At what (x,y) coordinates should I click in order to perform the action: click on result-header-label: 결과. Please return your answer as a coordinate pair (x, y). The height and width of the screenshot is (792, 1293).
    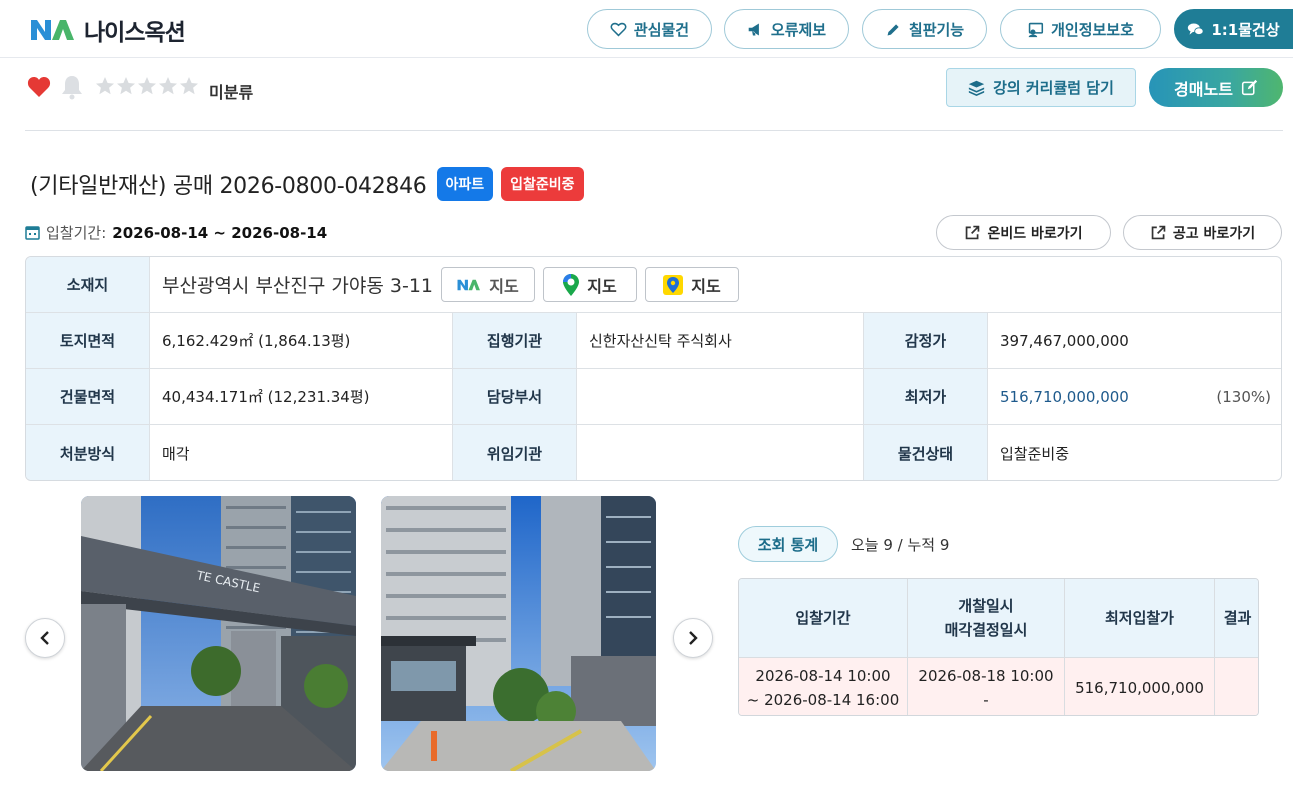
    Looking at the image, I should click on (1237, 618).